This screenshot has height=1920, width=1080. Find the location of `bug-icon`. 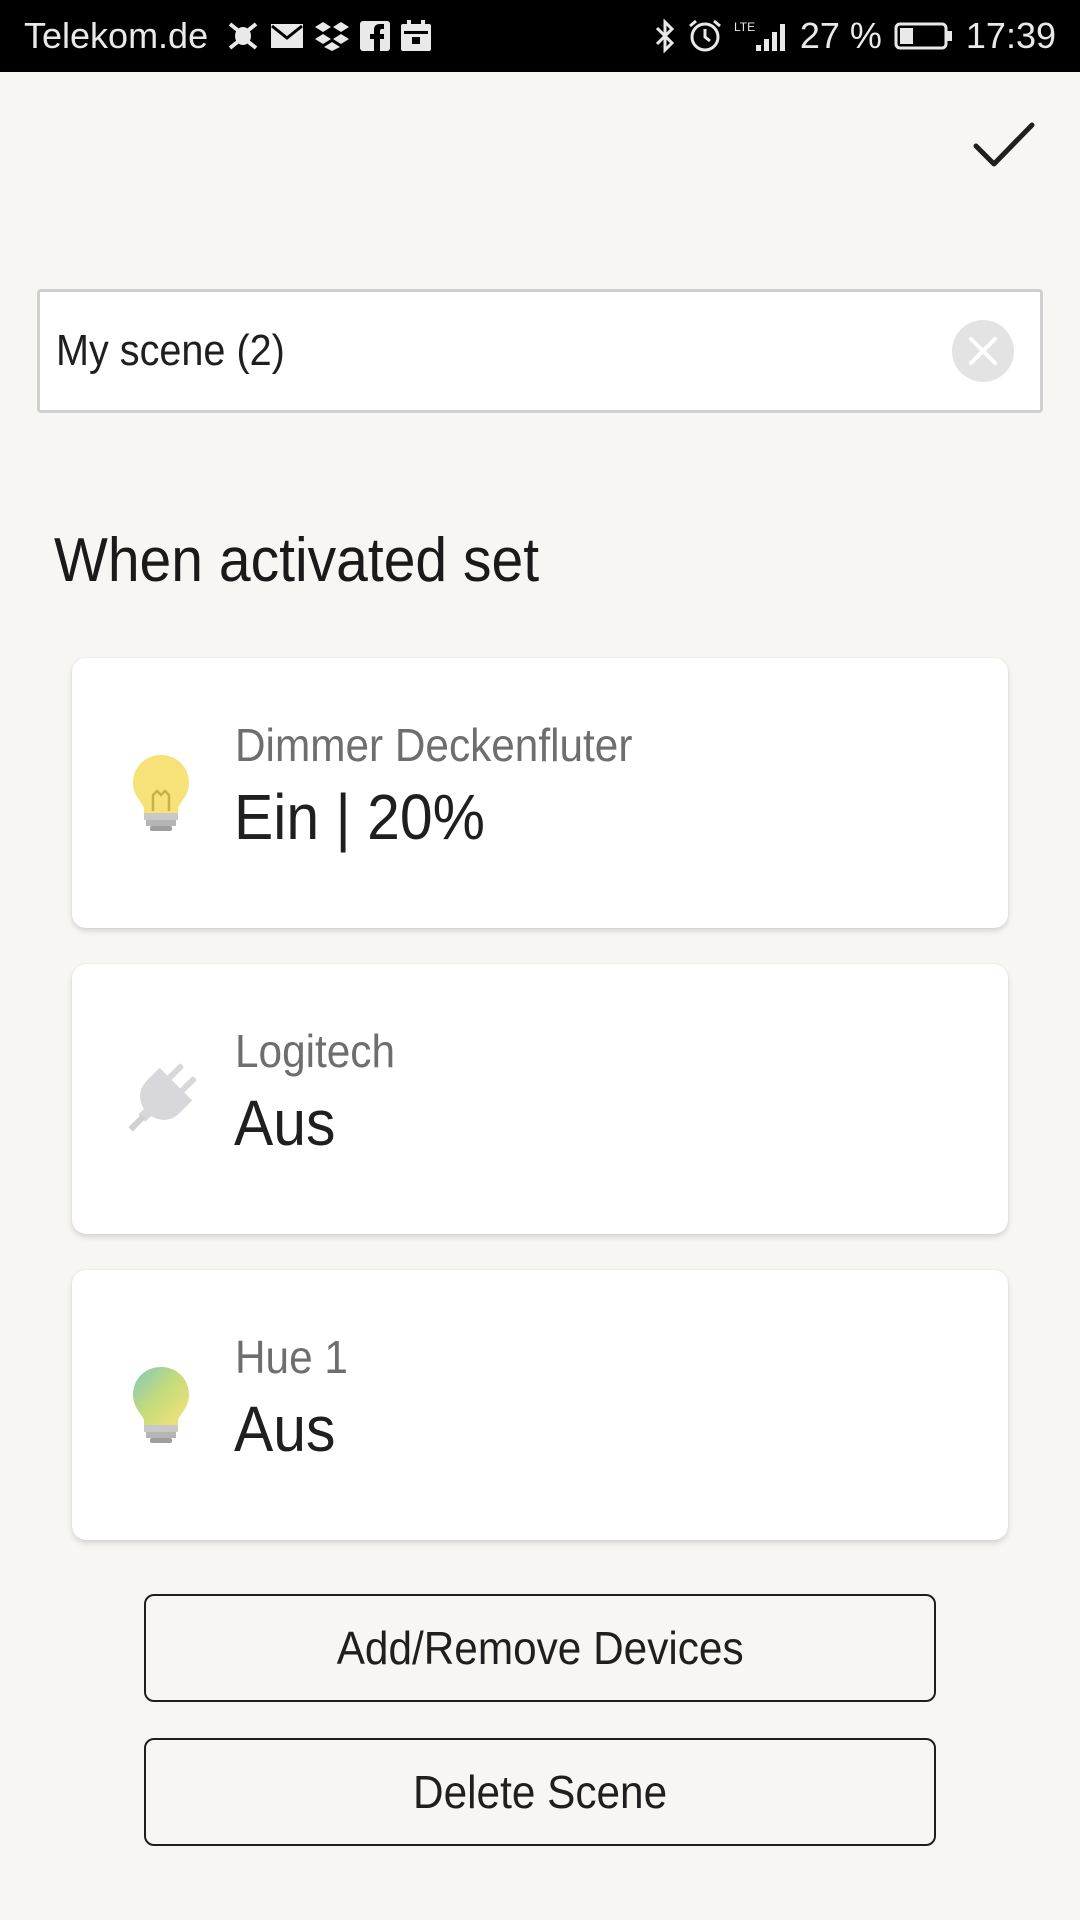

bug-icon is located at coordinates (243, 36).